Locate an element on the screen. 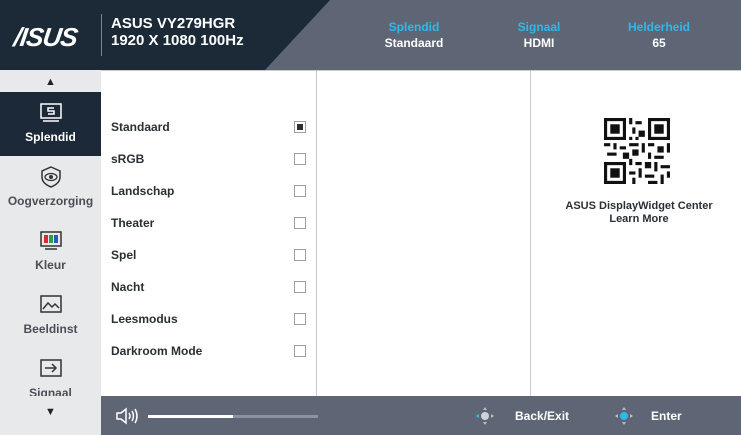 The height and width of the screenshot is (435, 741). joystick-left-icon is located at coordinates (485, 416).